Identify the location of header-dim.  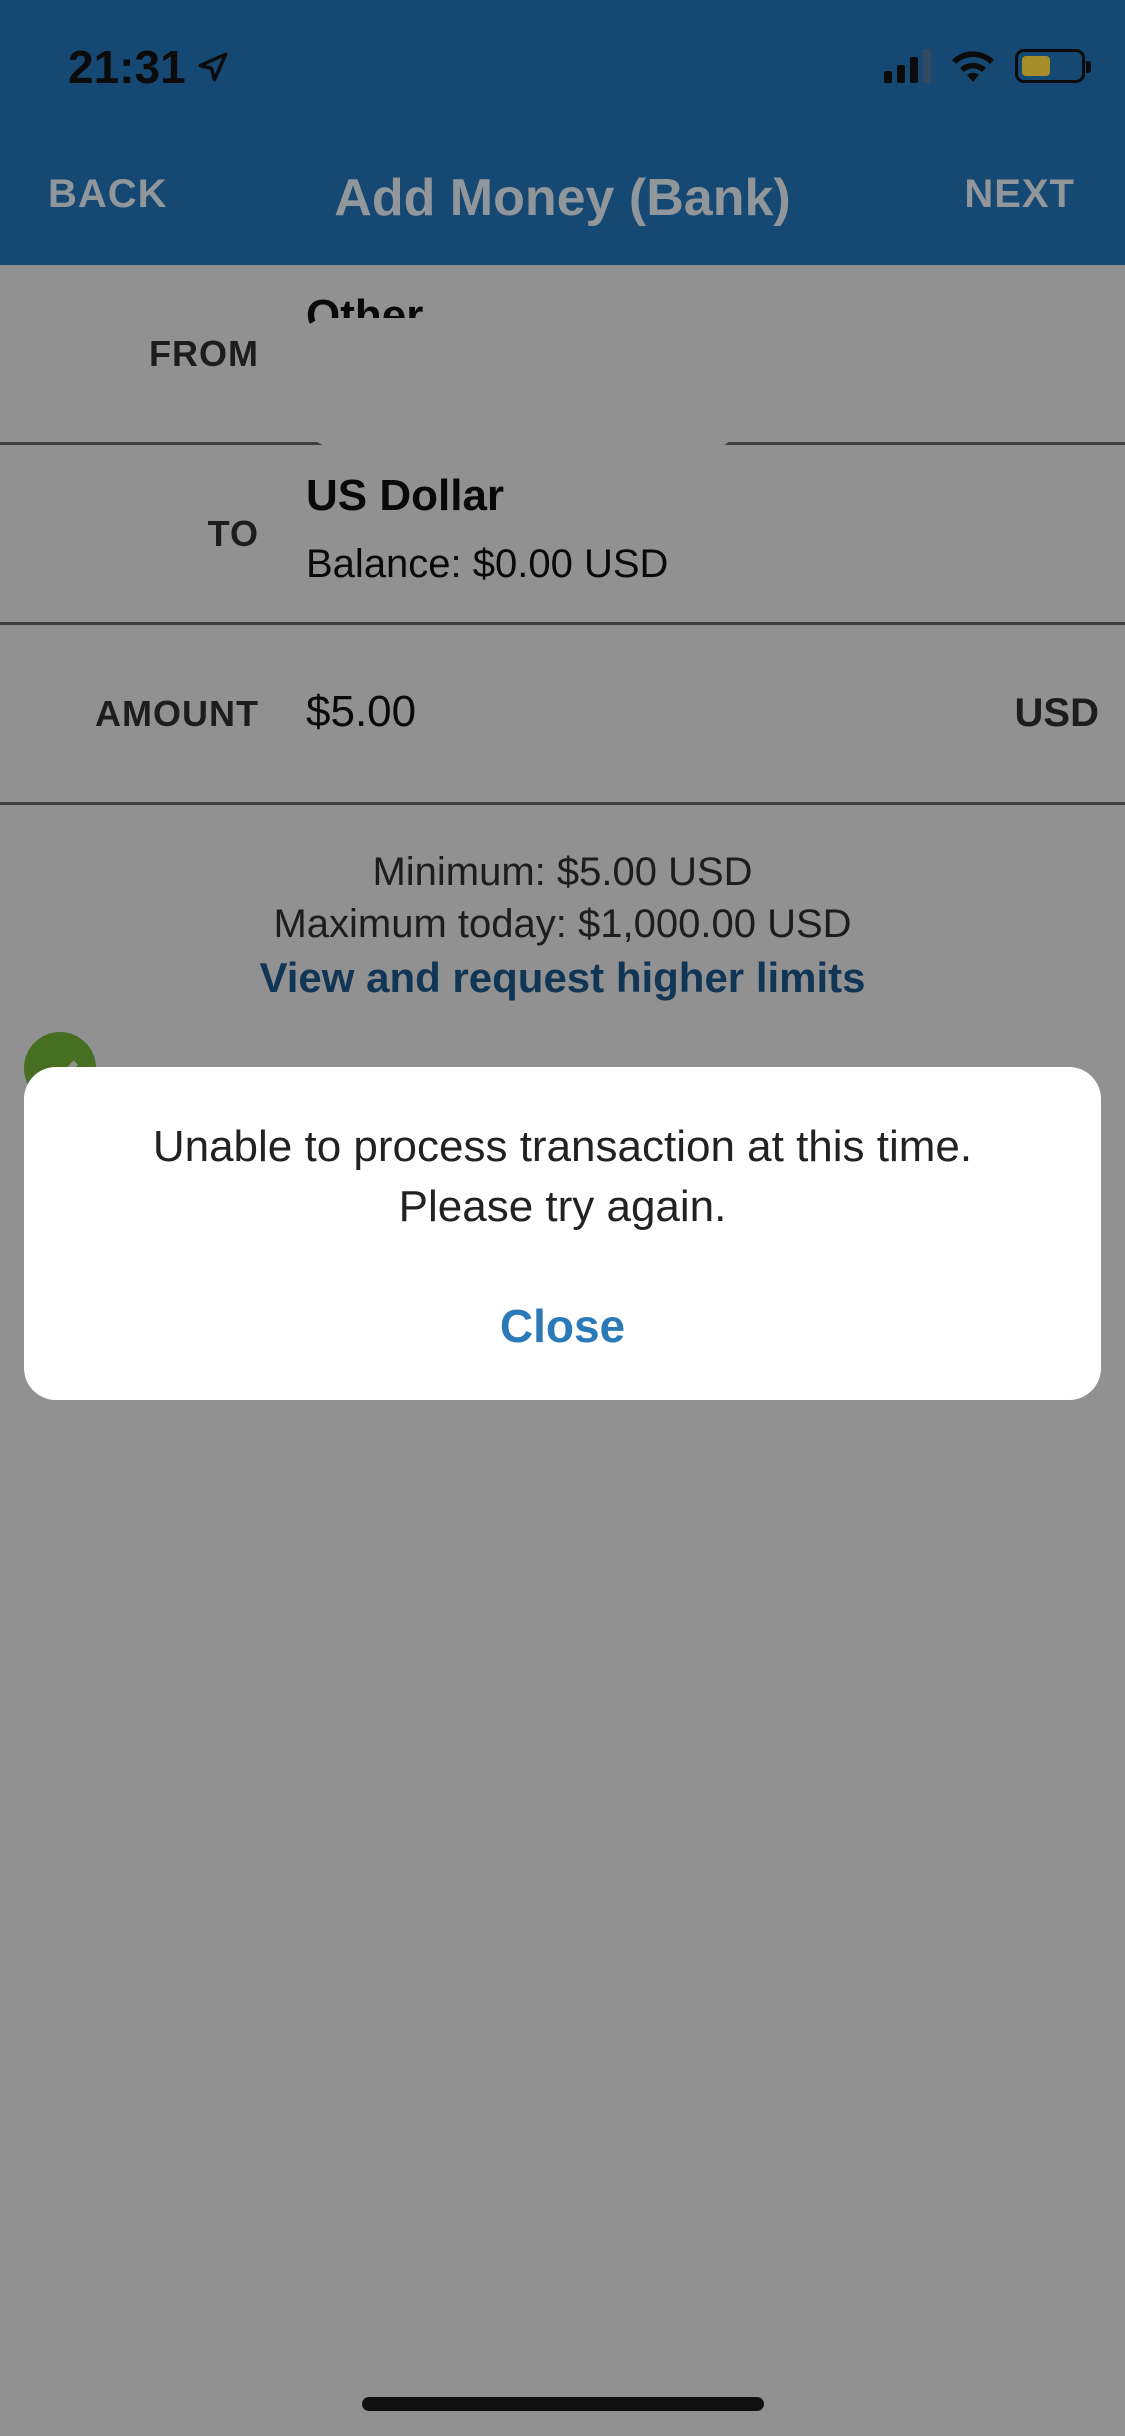
(562, 132).